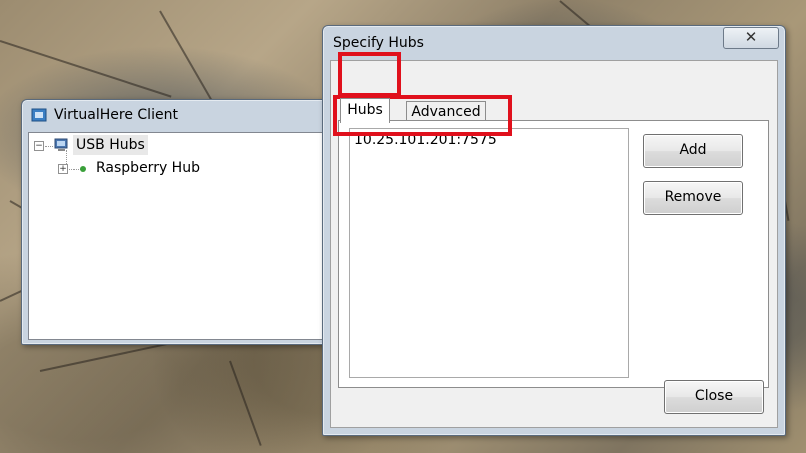  I want to click on hub-list-item: 10.25.101.201:7575, so click(425, 140).